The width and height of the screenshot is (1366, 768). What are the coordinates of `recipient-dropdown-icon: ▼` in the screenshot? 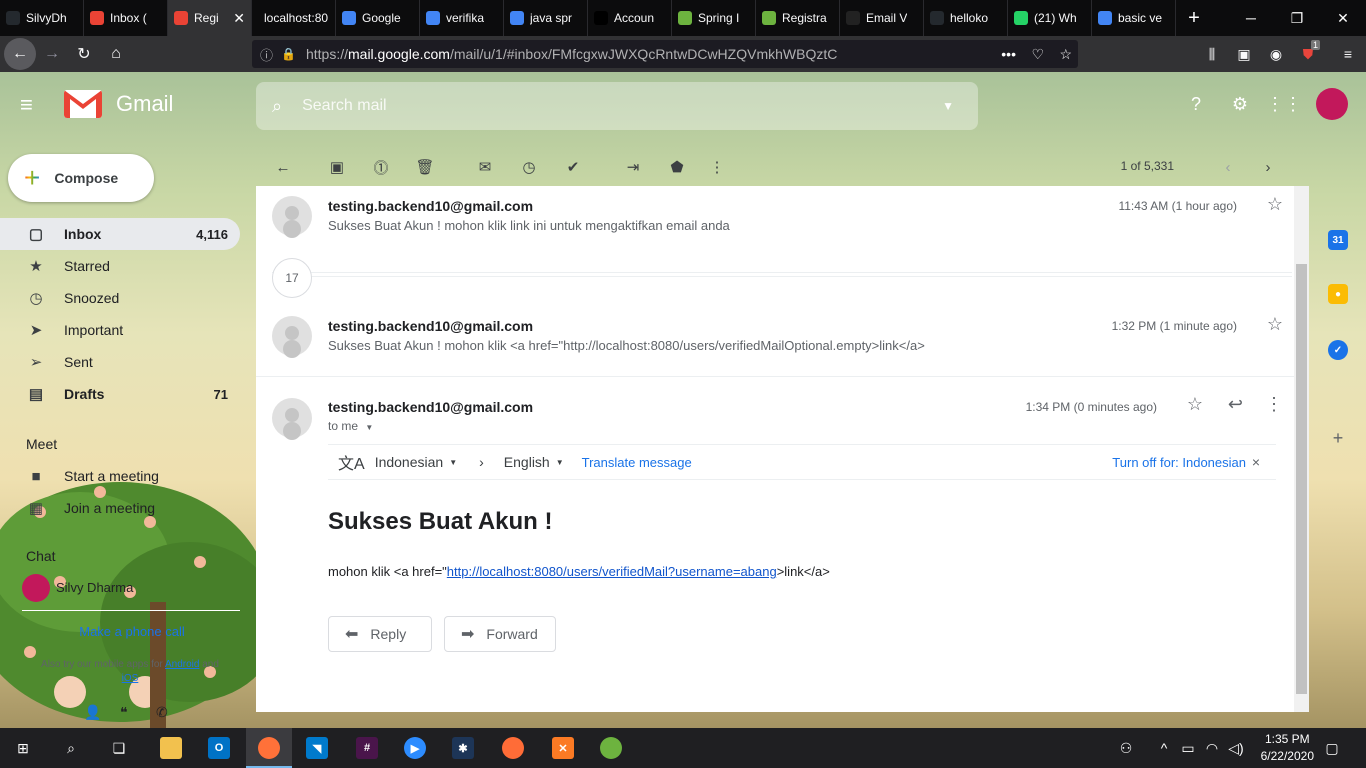 It's located at (369, 427).